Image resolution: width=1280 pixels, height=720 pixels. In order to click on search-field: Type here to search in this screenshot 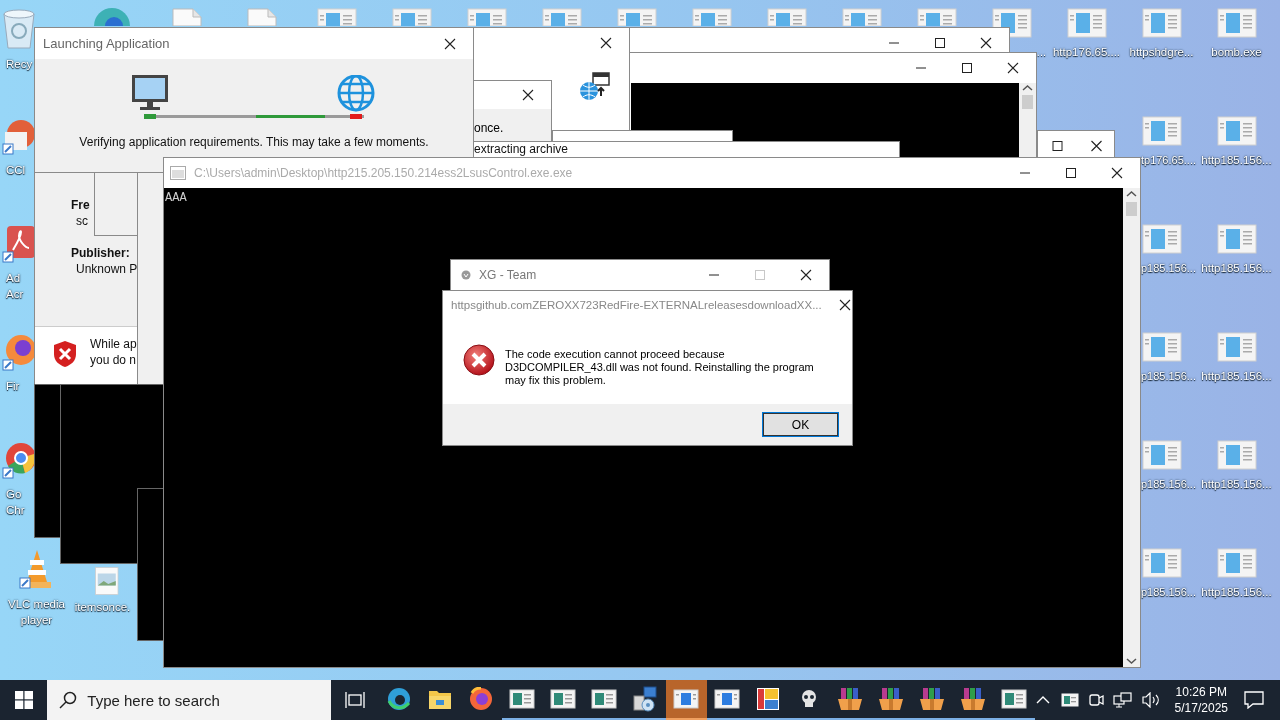, I will do `click(189, 700)`.